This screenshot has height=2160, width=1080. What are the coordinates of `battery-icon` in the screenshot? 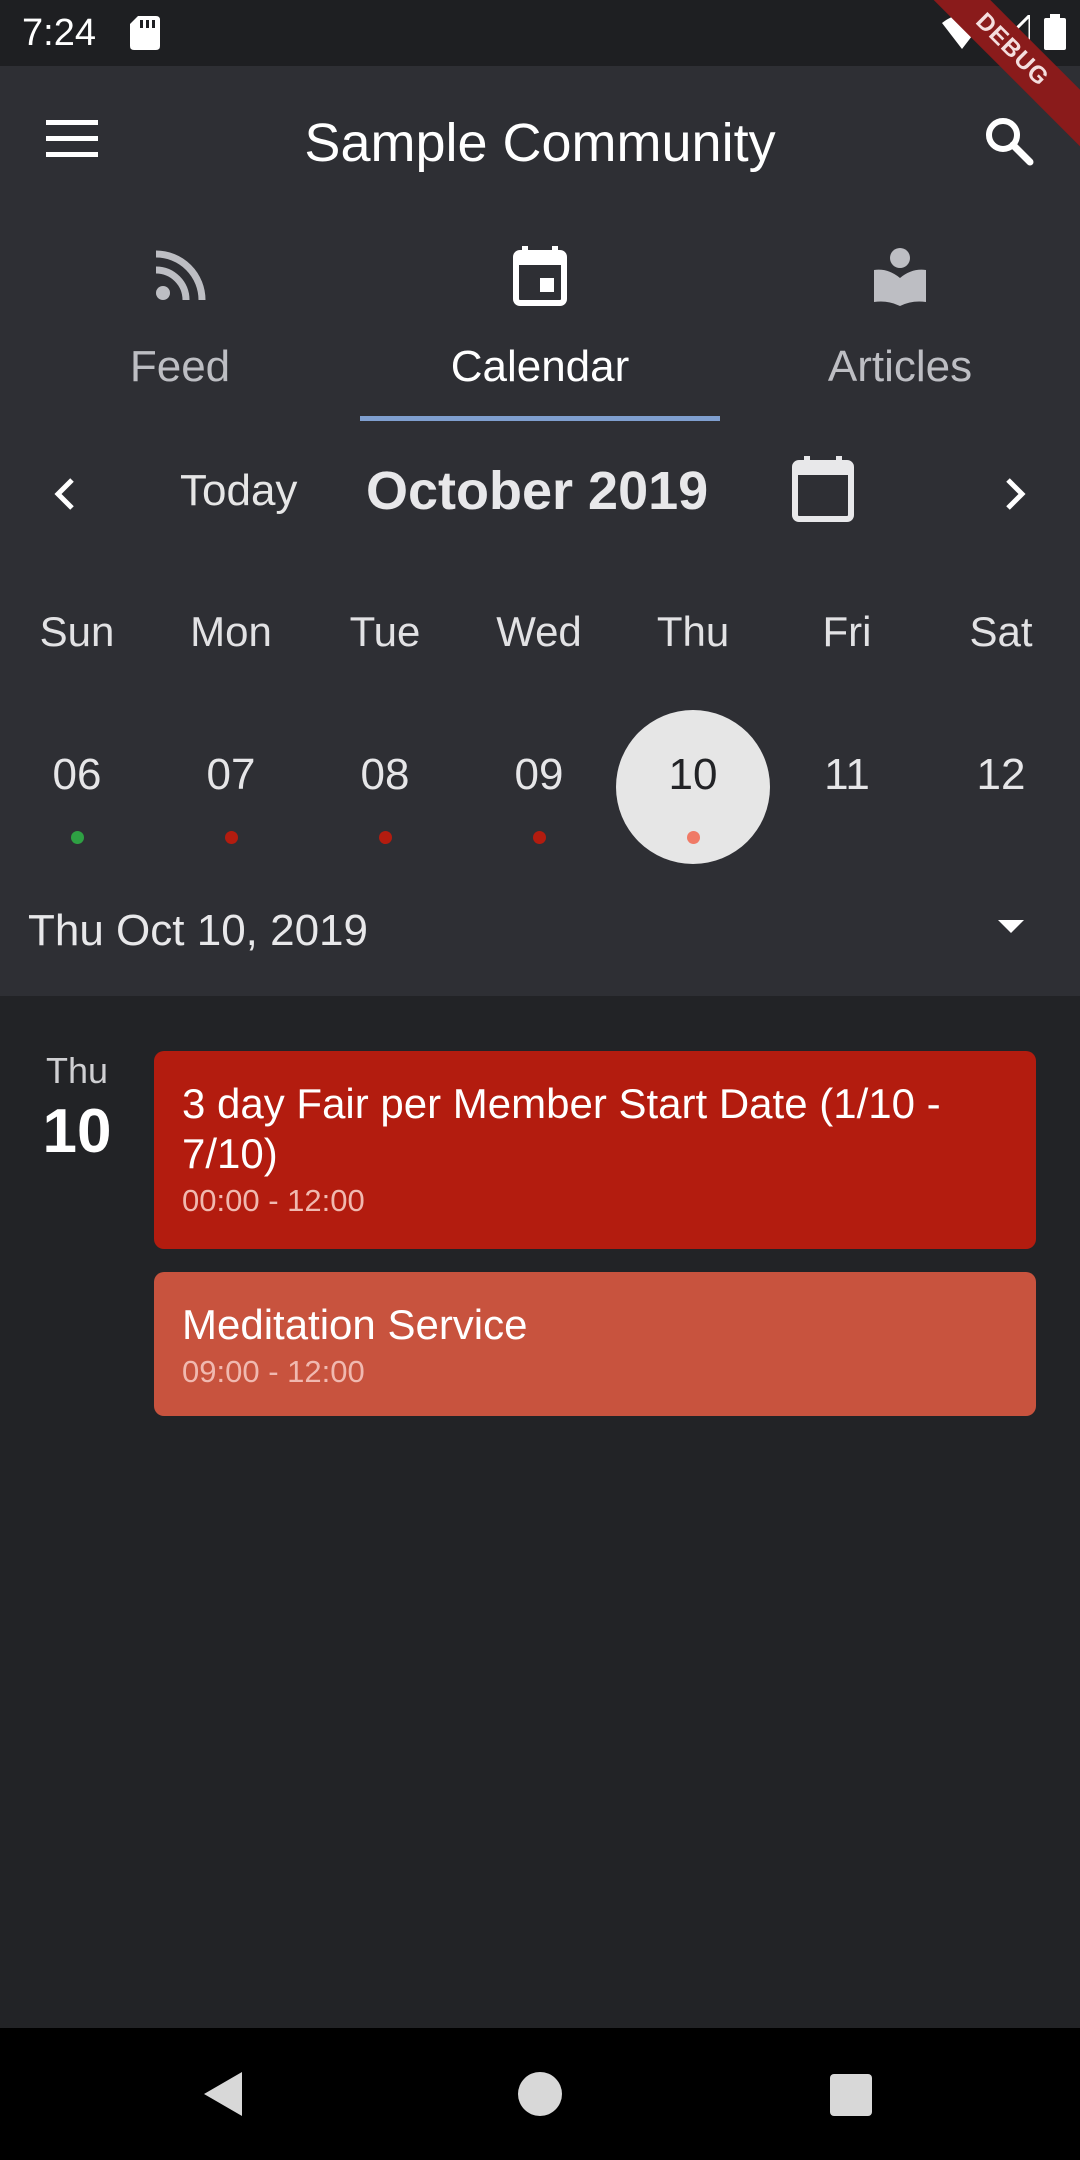 It's located at (1055, 34).